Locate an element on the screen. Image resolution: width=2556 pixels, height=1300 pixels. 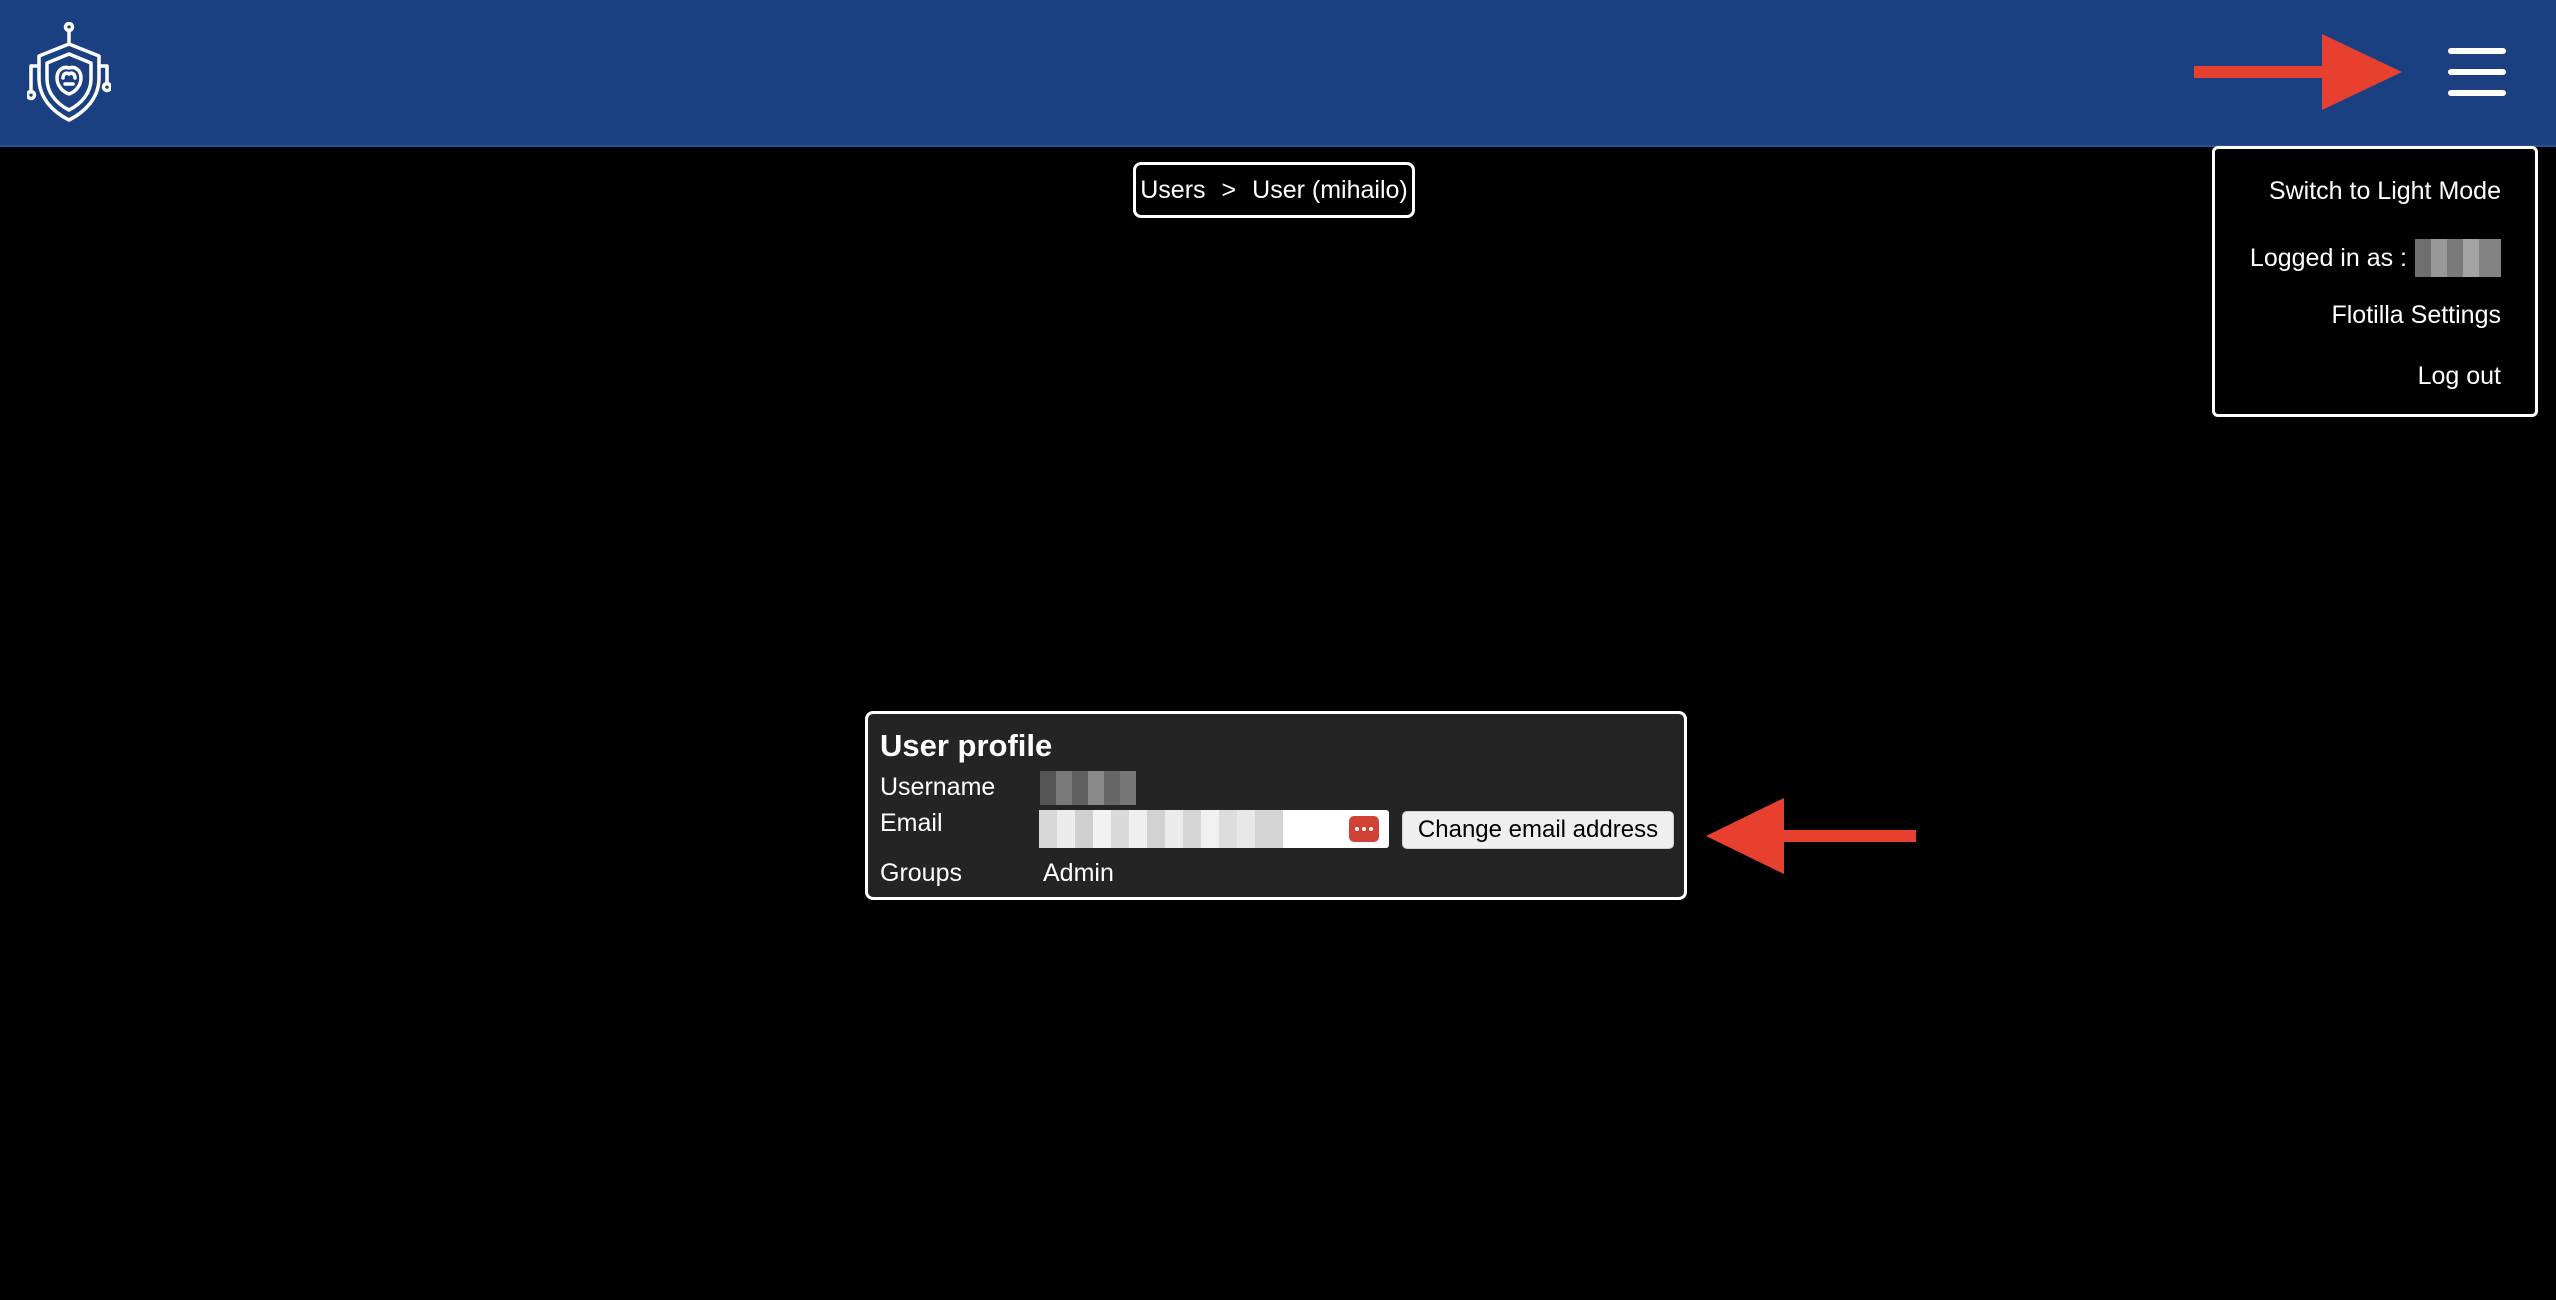
user-profile-title: User profile is located at coordinates (966, 745).